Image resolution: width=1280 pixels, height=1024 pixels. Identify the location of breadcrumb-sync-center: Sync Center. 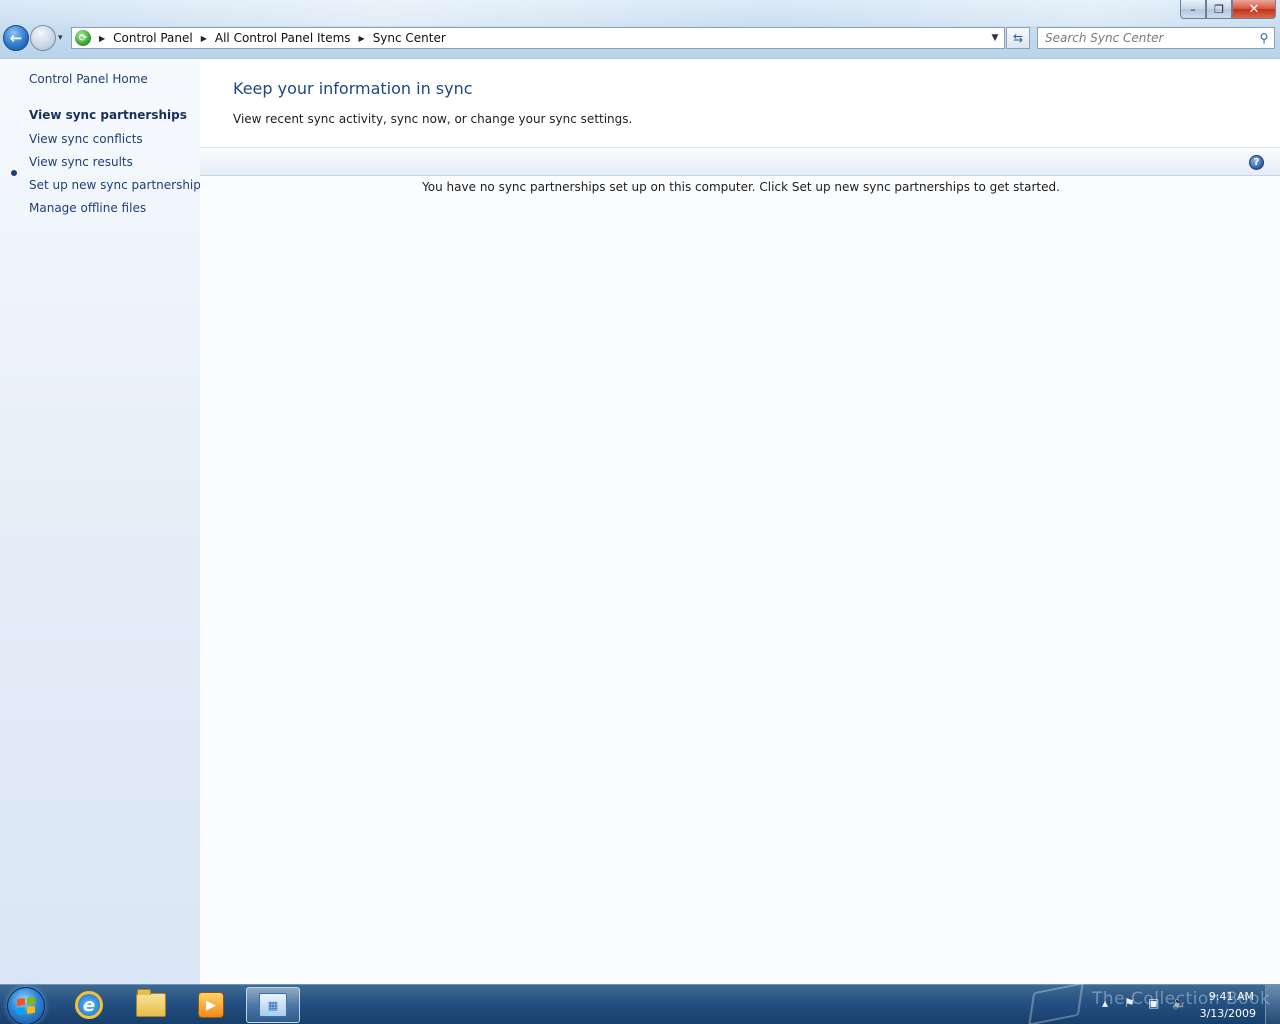
(409, 38).